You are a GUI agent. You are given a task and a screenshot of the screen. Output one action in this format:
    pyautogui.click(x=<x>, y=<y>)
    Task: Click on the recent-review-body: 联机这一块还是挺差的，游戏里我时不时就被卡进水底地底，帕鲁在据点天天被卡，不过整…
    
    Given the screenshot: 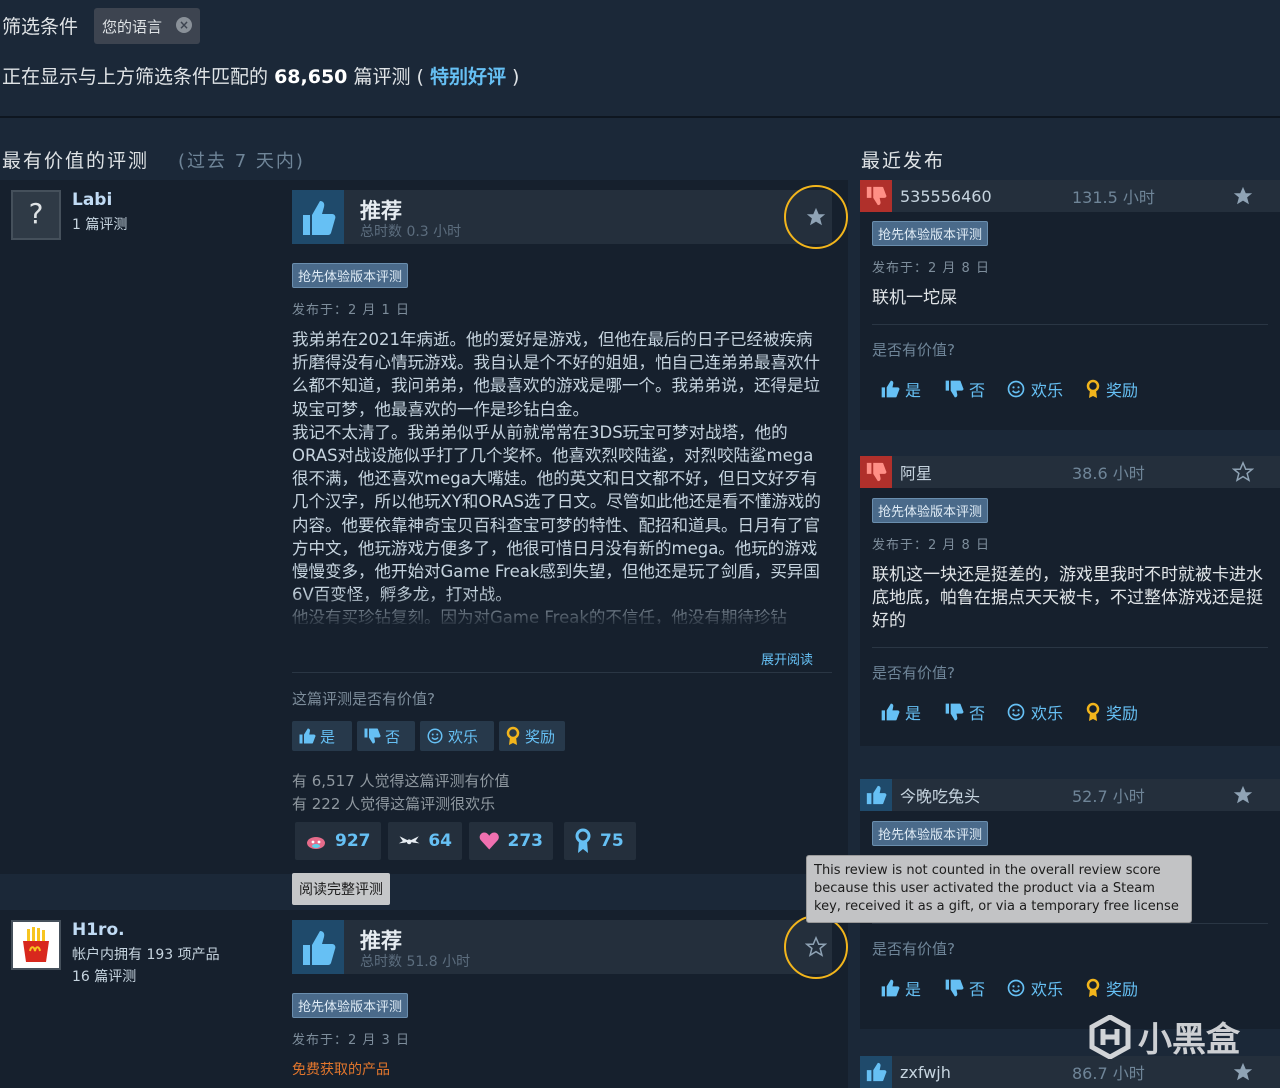 What is the action you would take?
    pyautogui.click(x=1067, y=598)
    